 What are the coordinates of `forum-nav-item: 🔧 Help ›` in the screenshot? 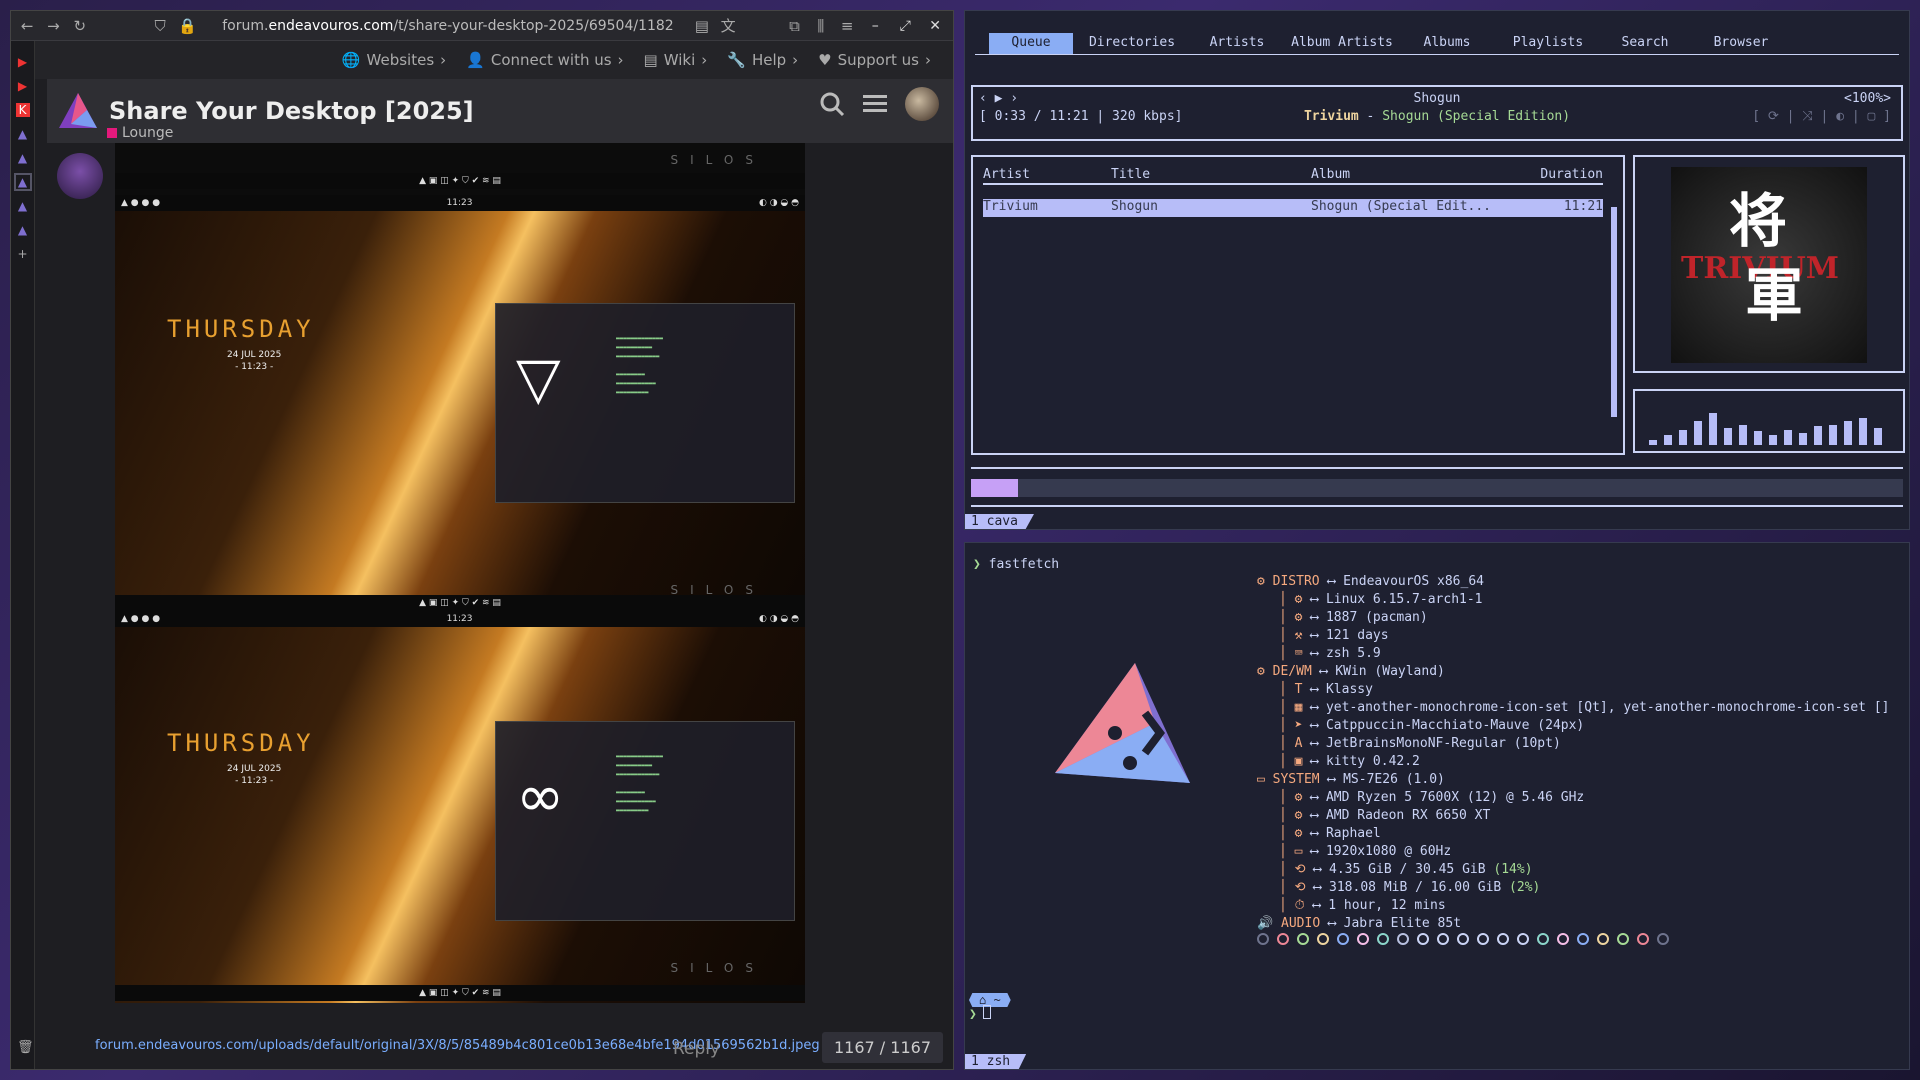 It's located at (762, 60).